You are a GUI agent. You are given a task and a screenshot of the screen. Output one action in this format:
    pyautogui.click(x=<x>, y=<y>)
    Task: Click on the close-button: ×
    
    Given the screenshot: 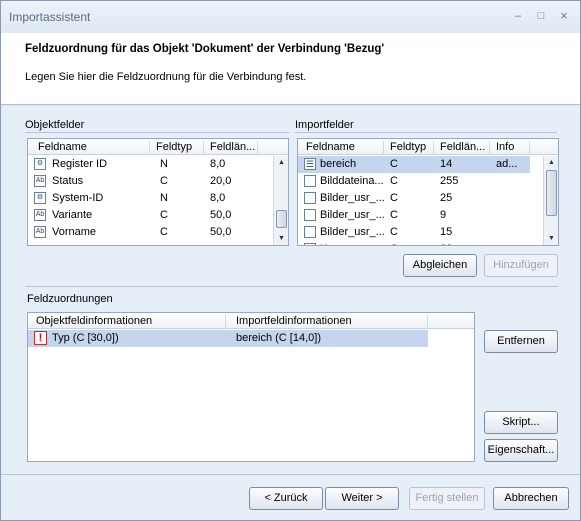 What is the action you would take?
    pyautogui.click(x=564, y=16)
    